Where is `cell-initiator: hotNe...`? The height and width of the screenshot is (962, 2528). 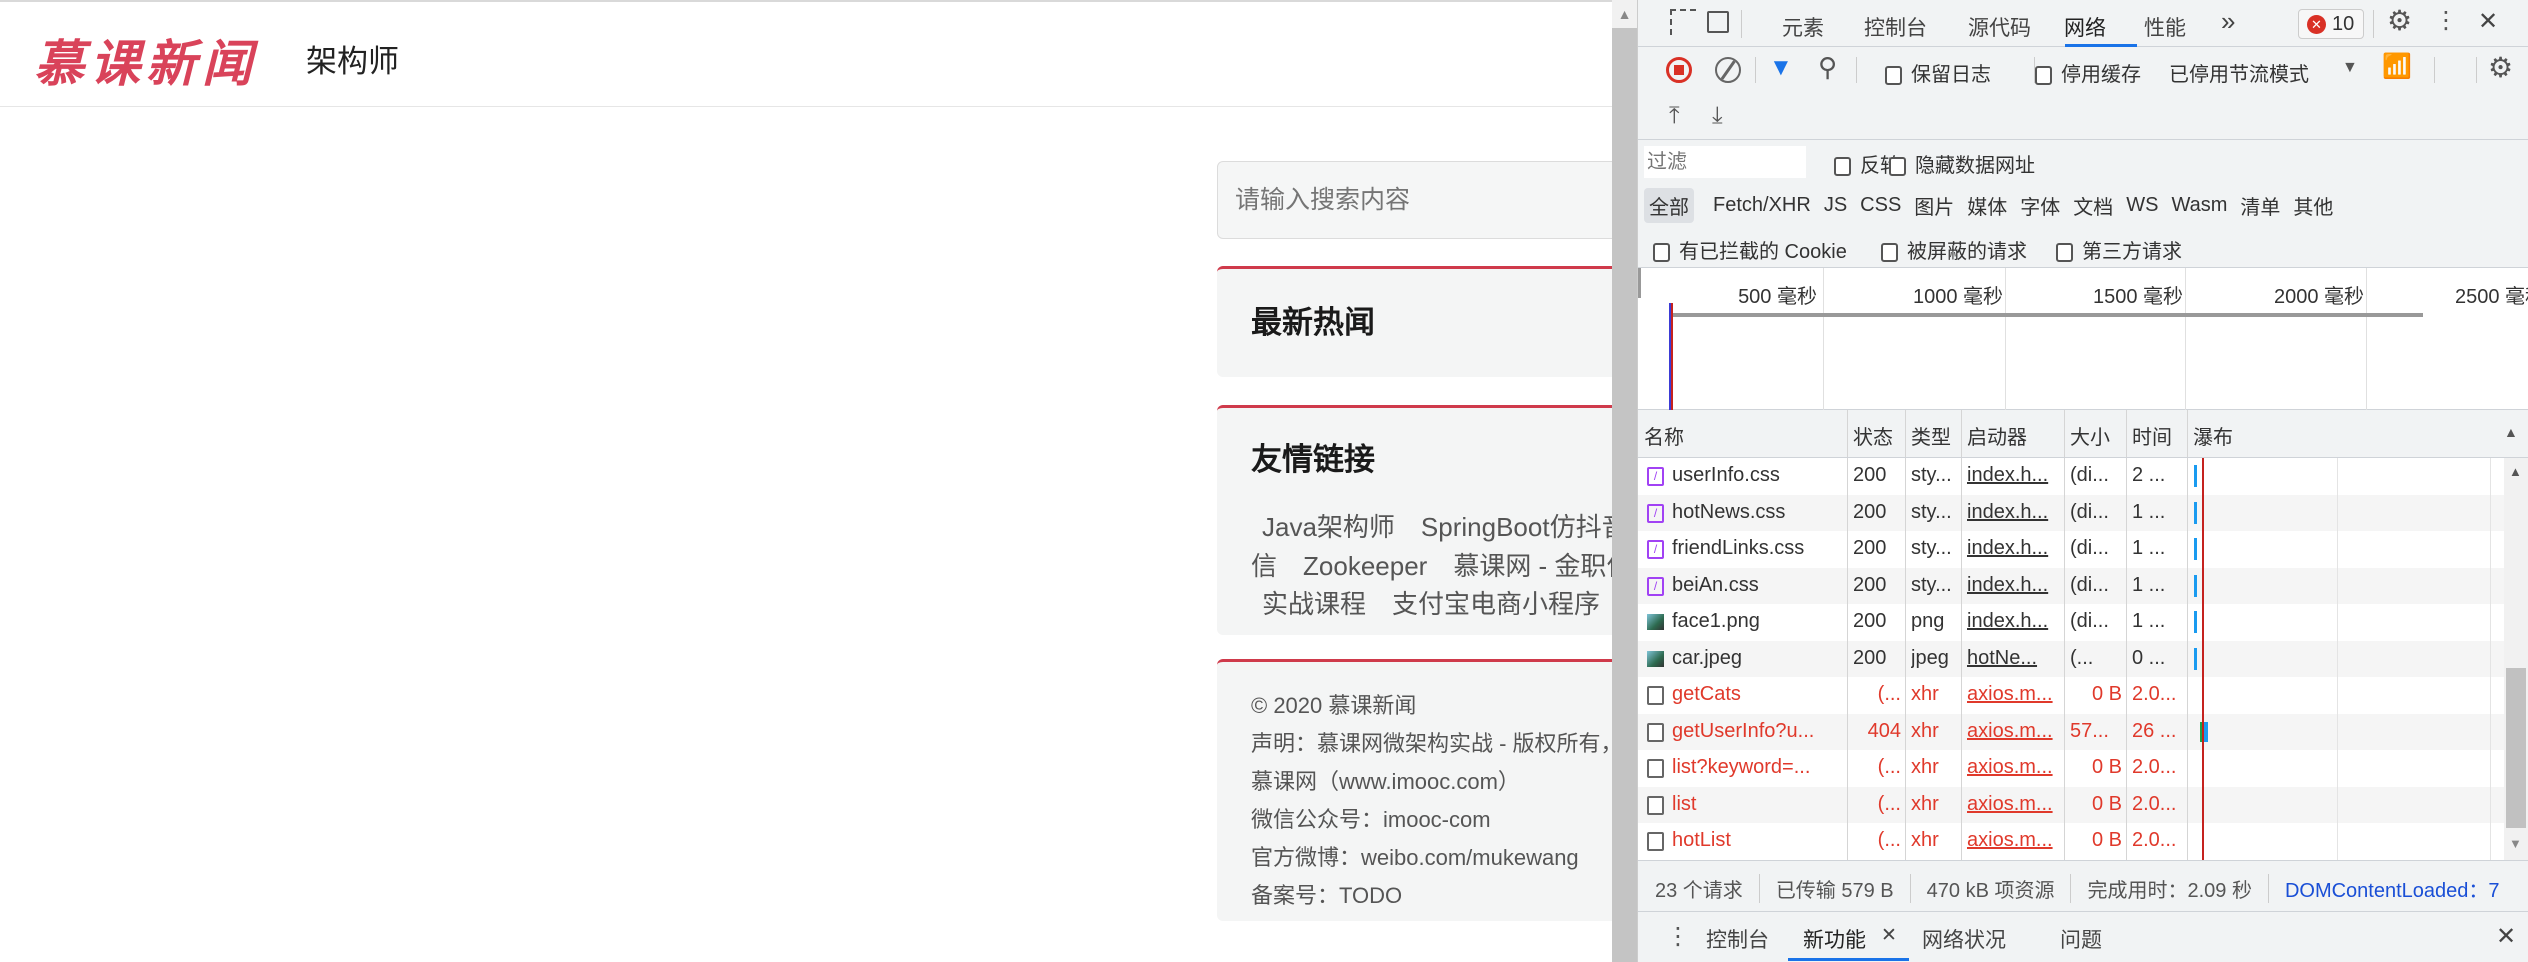 cell-initiator: hotNe... is located at coordinates (2013, 658).